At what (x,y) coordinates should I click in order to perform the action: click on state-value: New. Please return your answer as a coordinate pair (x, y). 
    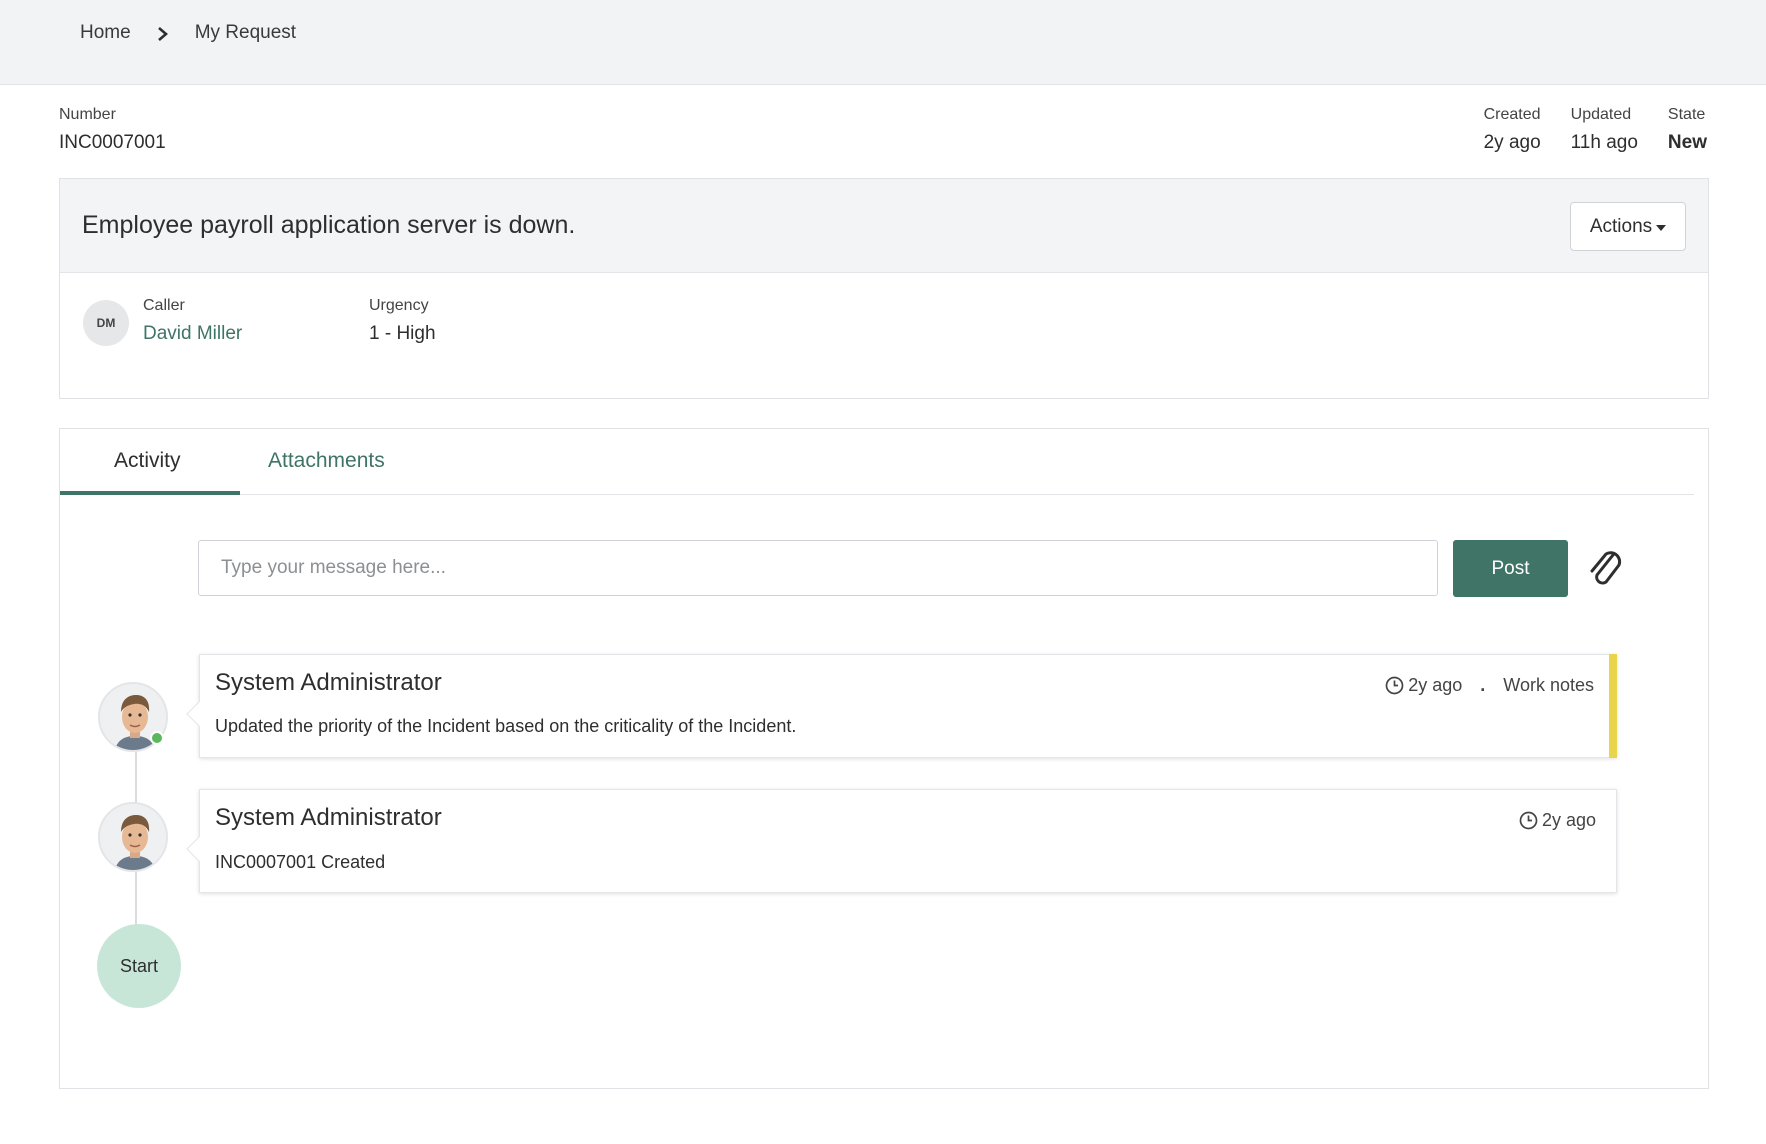
    Looking at the image, I should click on (1687, 142).